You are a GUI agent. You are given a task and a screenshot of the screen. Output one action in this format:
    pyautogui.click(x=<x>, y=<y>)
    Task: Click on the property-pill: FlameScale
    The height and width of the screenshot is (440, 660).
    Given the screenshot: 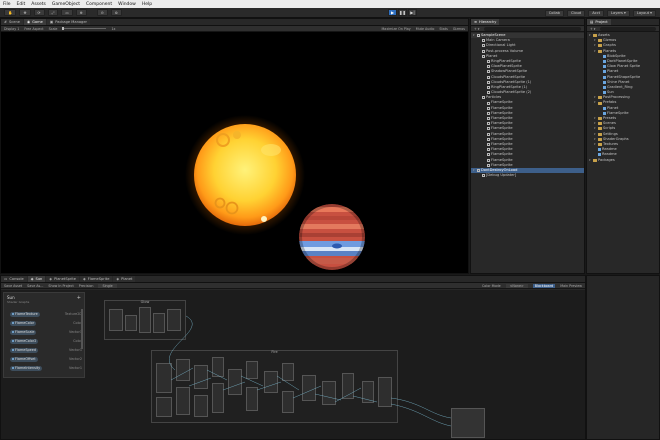 What is the action you would take?
    pyautogui.click(x=23, y=332)
    